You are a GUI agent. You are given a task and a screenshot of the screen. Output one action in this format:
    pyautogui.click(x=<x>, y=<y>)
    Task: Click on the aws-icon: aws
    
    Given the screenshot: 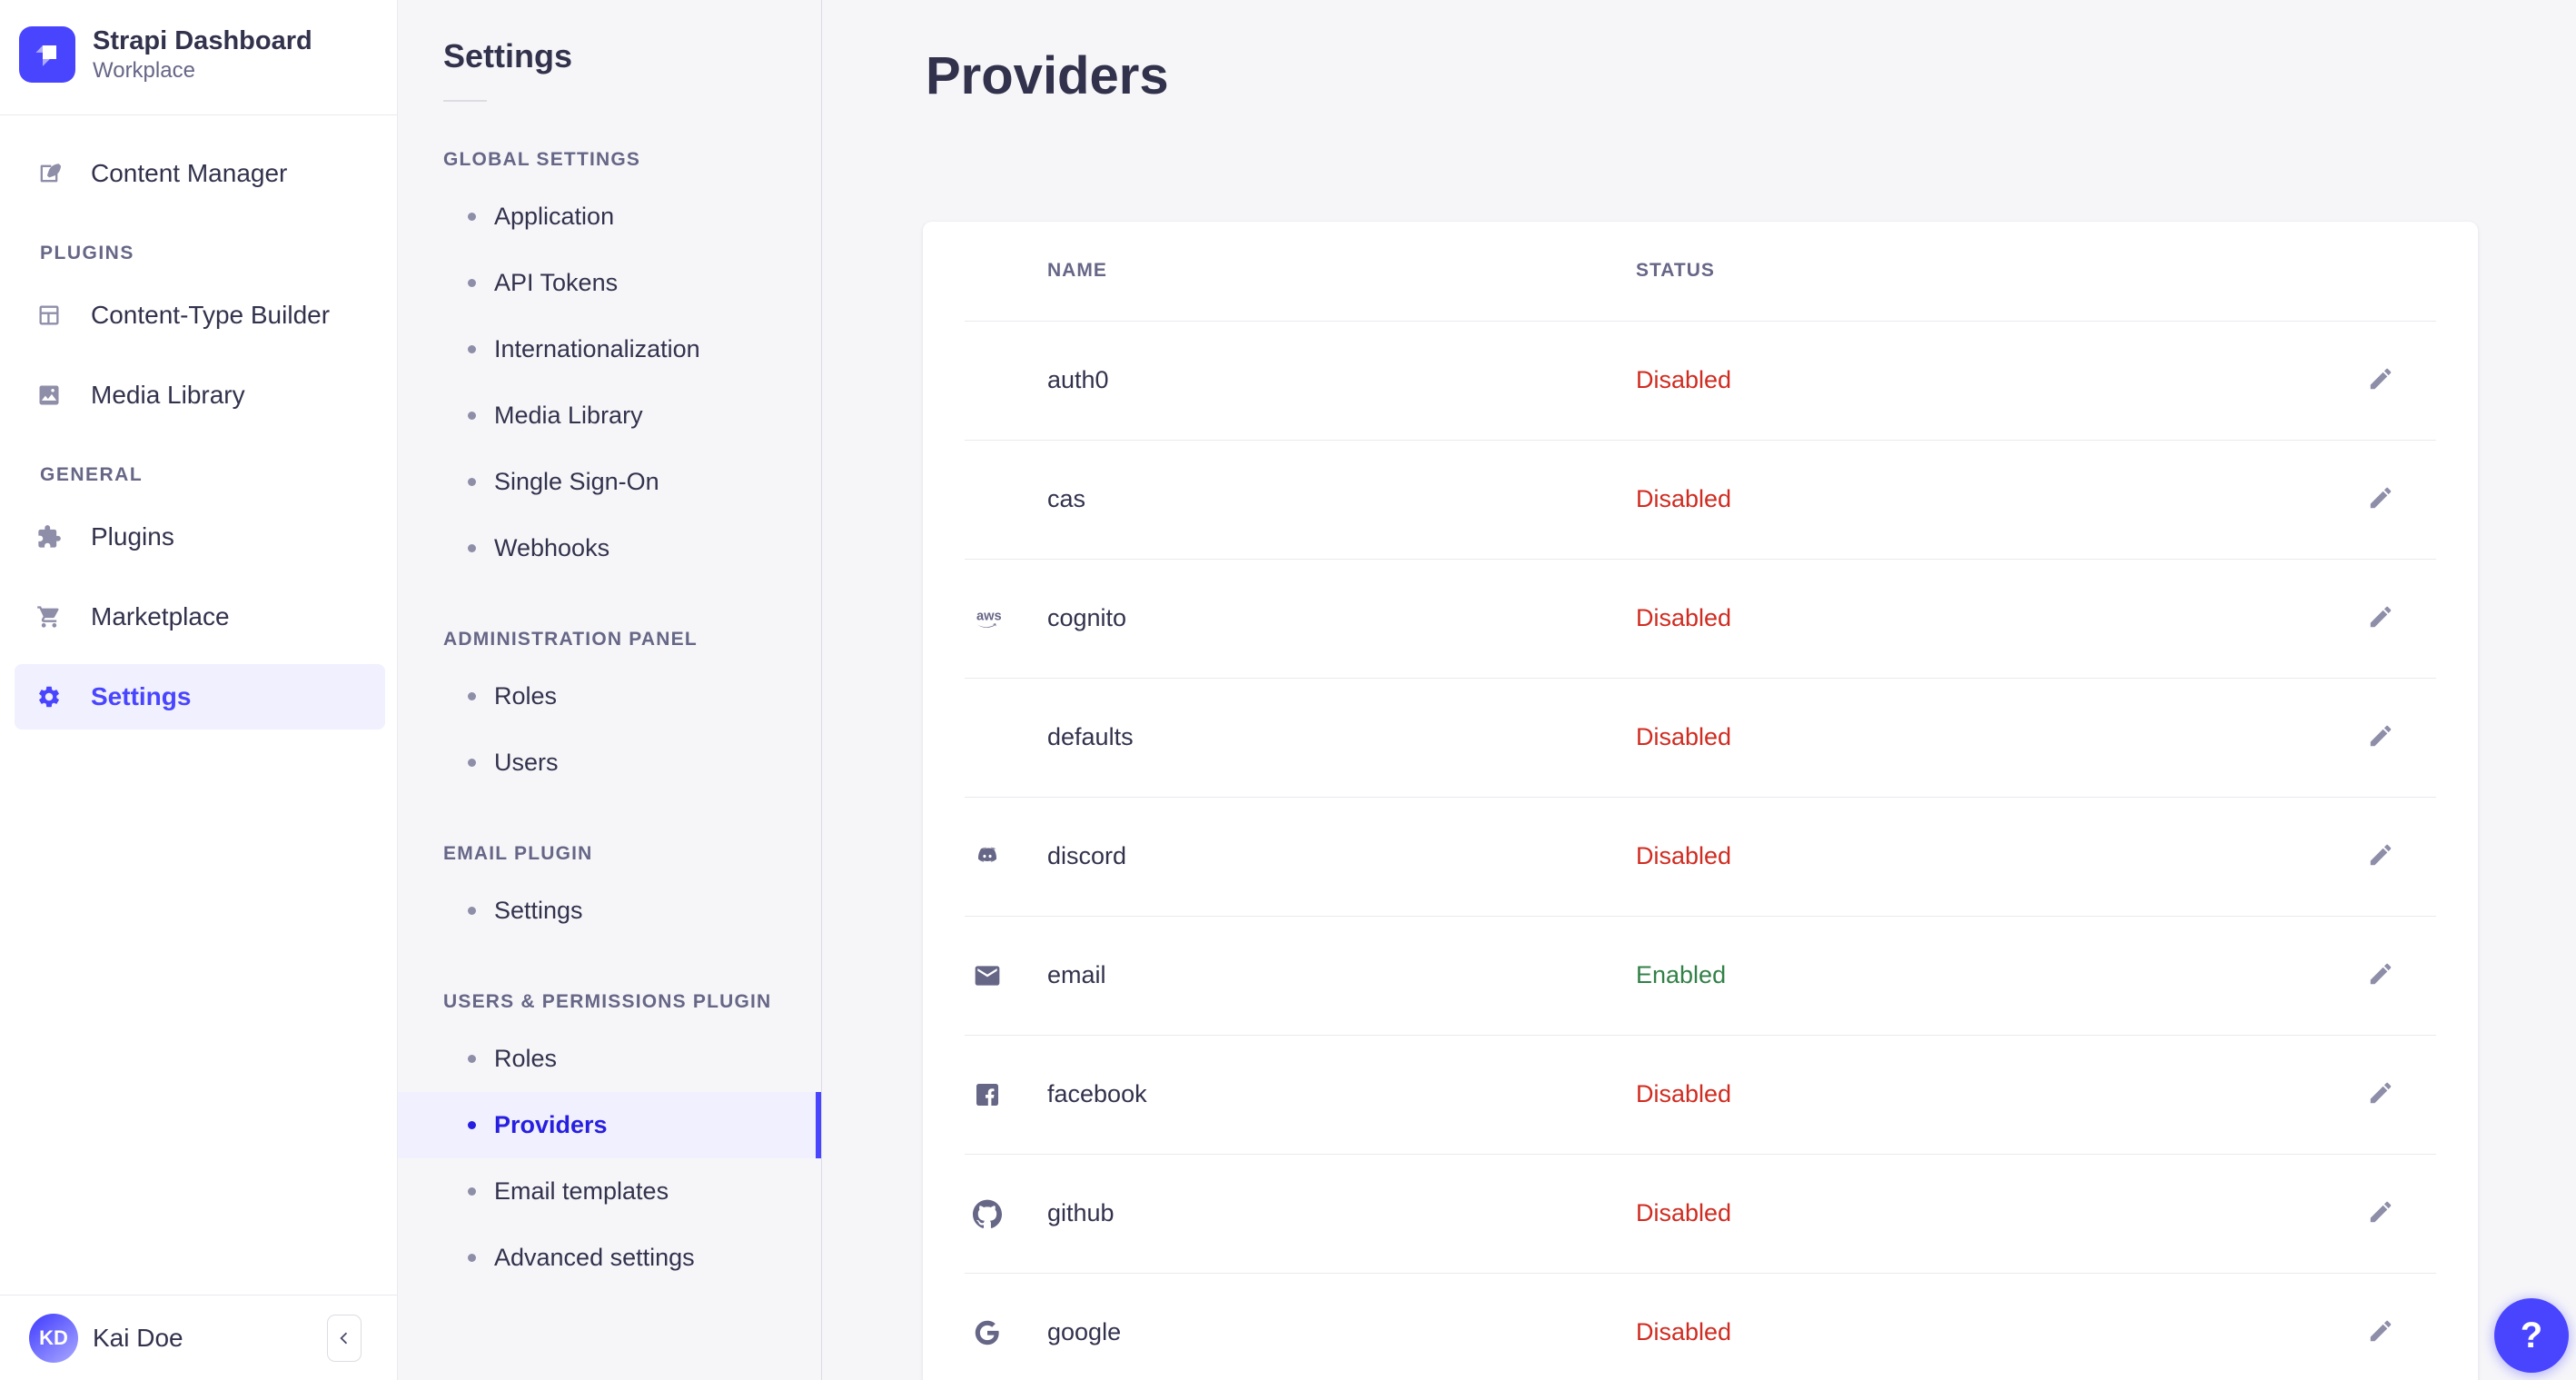 What is the action you would take?
    pyautogui.click(x=1010, y=618)
    